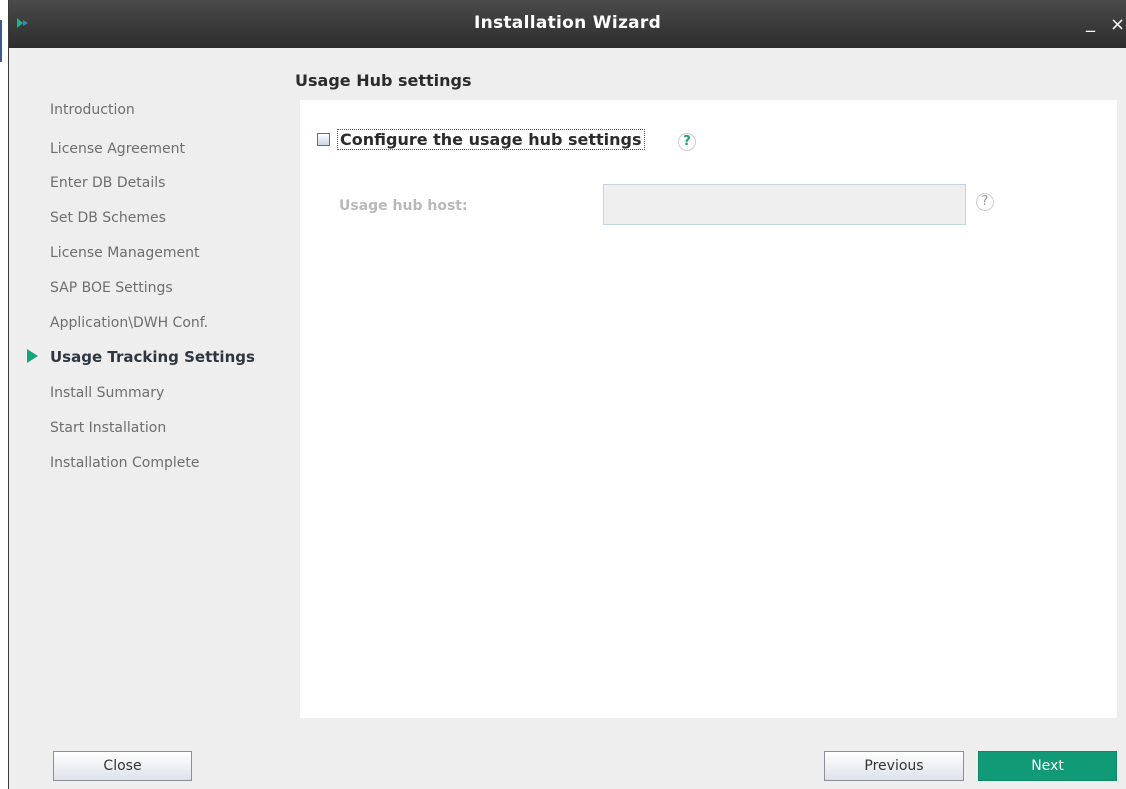 This screenshot has height=789, width=1126. I want to click on host-help-question-icon: ?, so click(985, 202).